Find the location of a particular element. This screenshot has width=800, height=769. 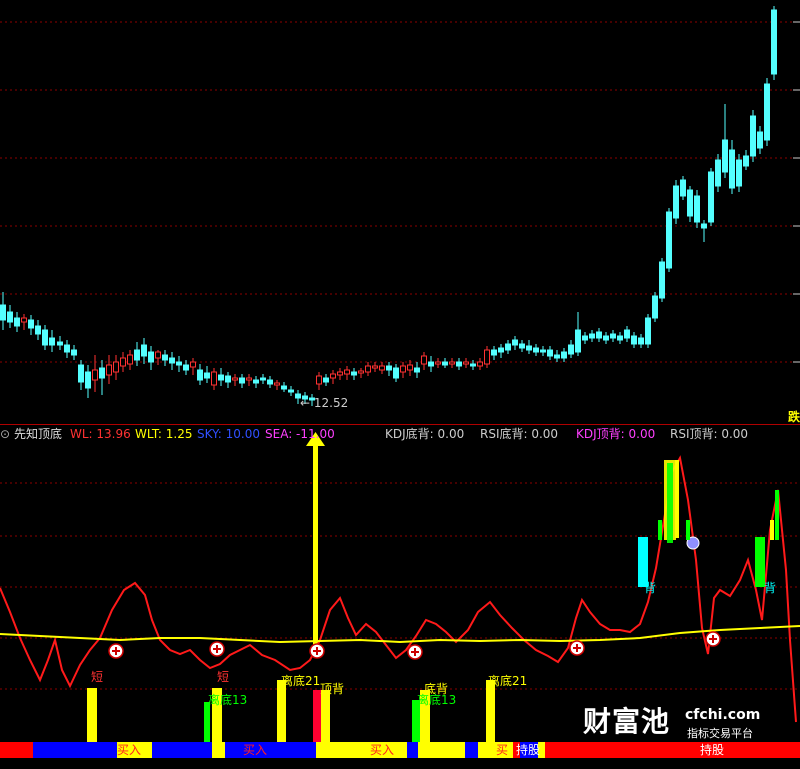

status-buy-2: 买入 is located at coordinates (255, 750).